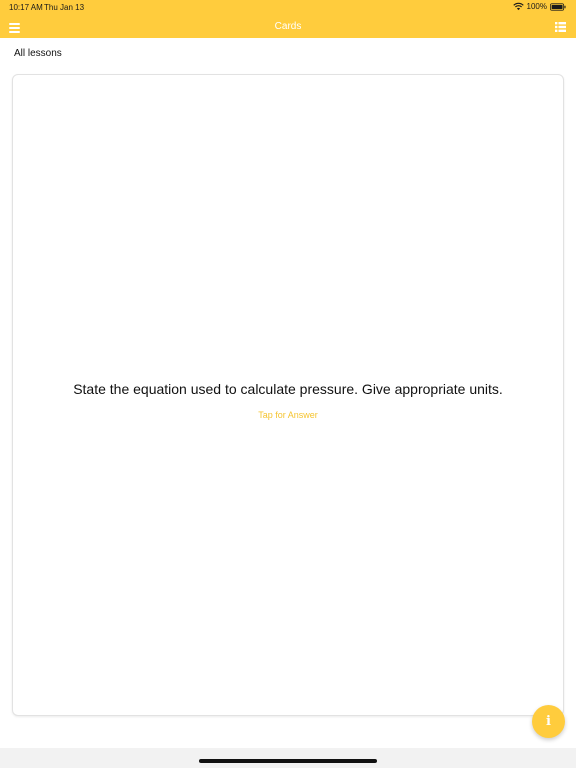  I want to click on battery-icon, so click(558, 6).